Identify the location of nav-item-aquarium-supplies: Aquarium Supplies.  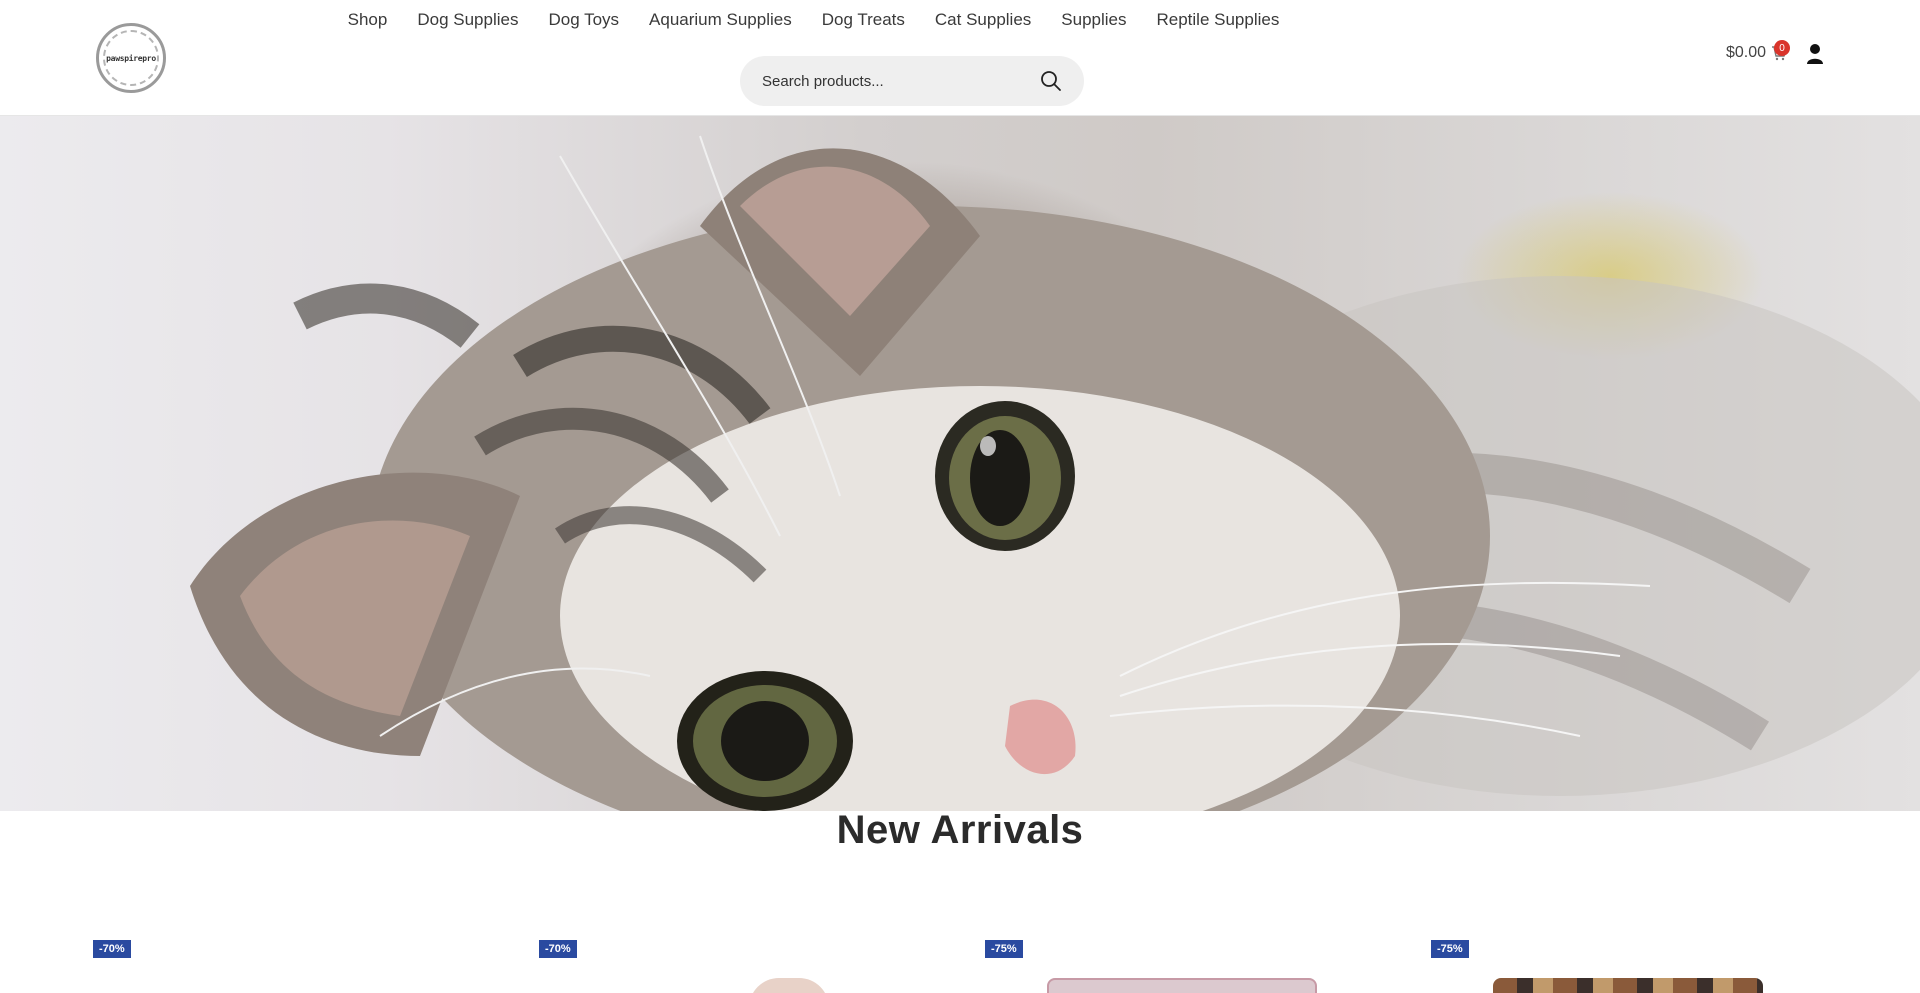
(720, 20).